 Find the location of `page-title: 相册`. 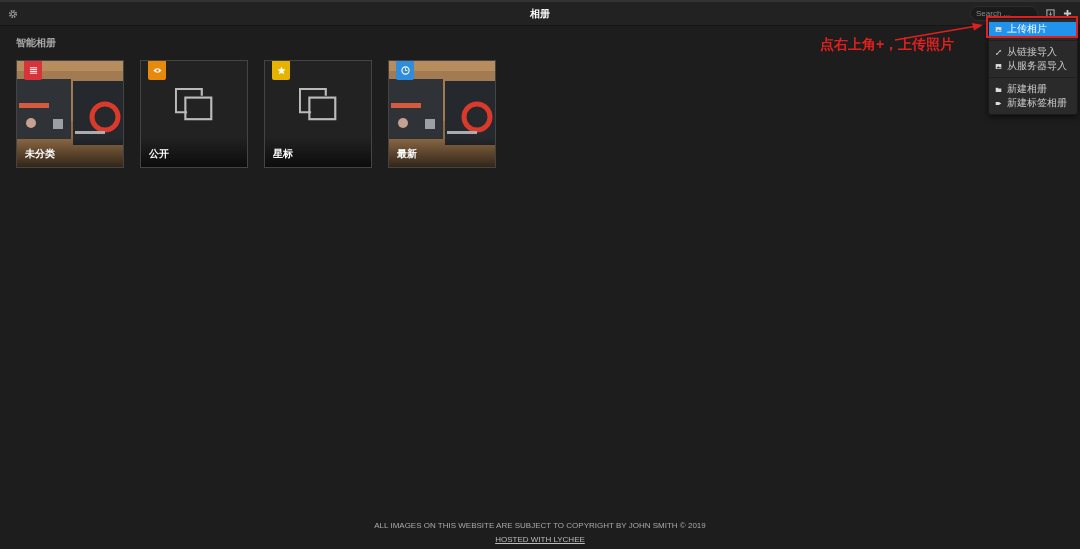

page-title: 相册 is located at coordinates (540, 13).